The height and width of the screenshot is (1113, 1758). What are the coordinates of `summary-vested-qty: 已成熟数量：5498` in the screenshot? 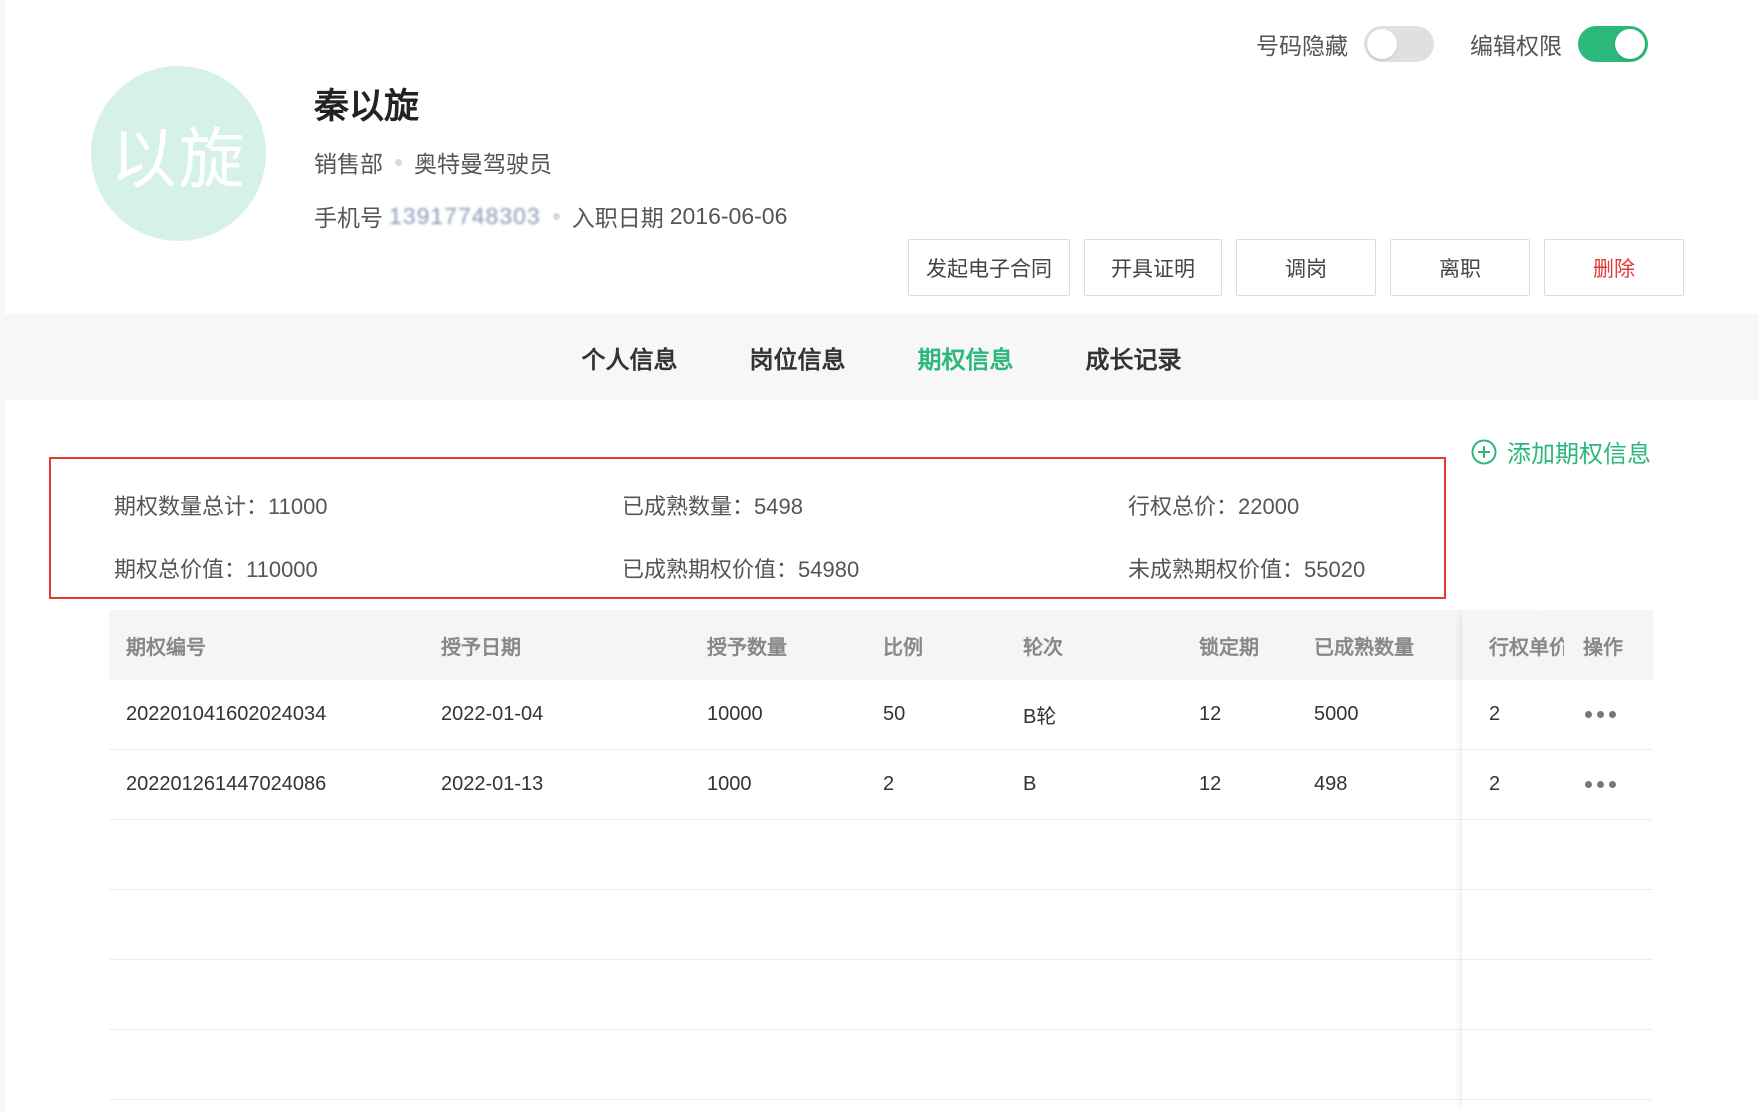 It's located at (712, 506).